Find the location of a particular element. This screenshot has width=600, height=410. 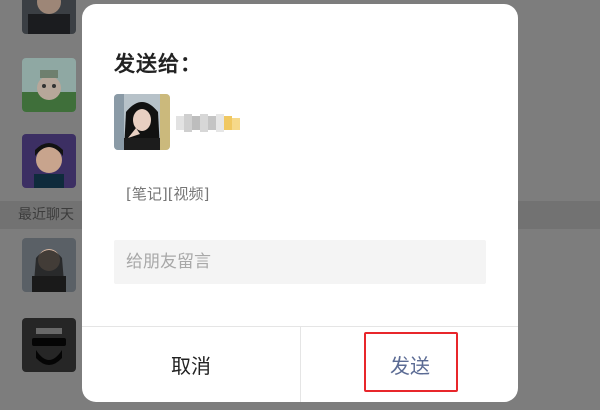

recipient-name-blurred is located at coordinates (209, 123).